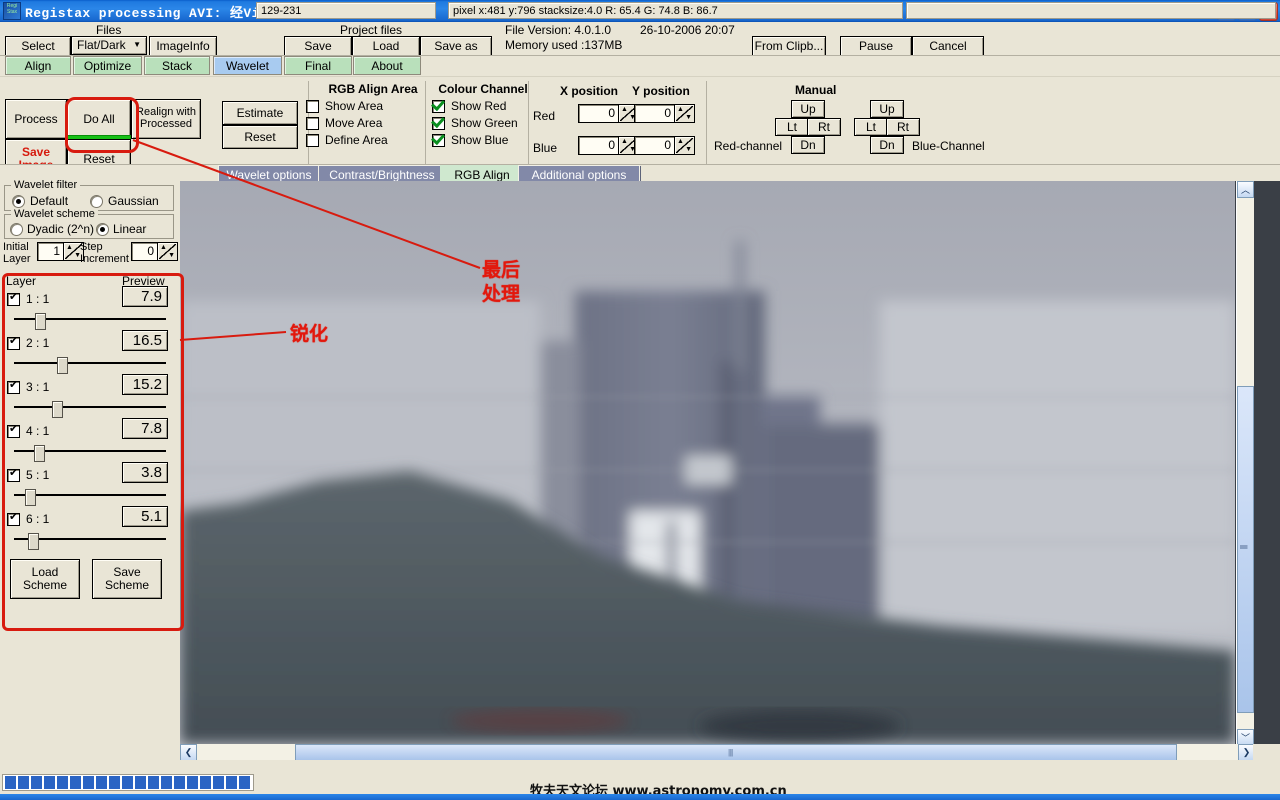  What do you see at coordinates (347, 123) in the screenshot?
I see `move-area-checkbox-row: Move Area` at bounding box center [347, 123].